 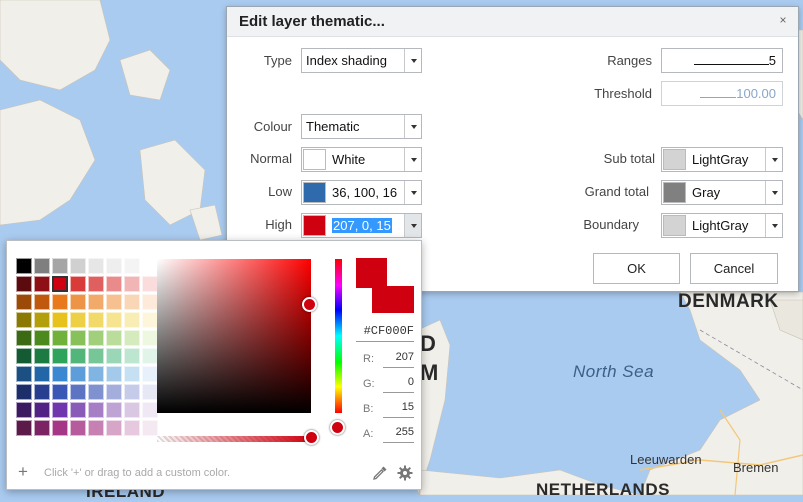 I want to click on ranges-input: ​5, so click(x=722, y=60).